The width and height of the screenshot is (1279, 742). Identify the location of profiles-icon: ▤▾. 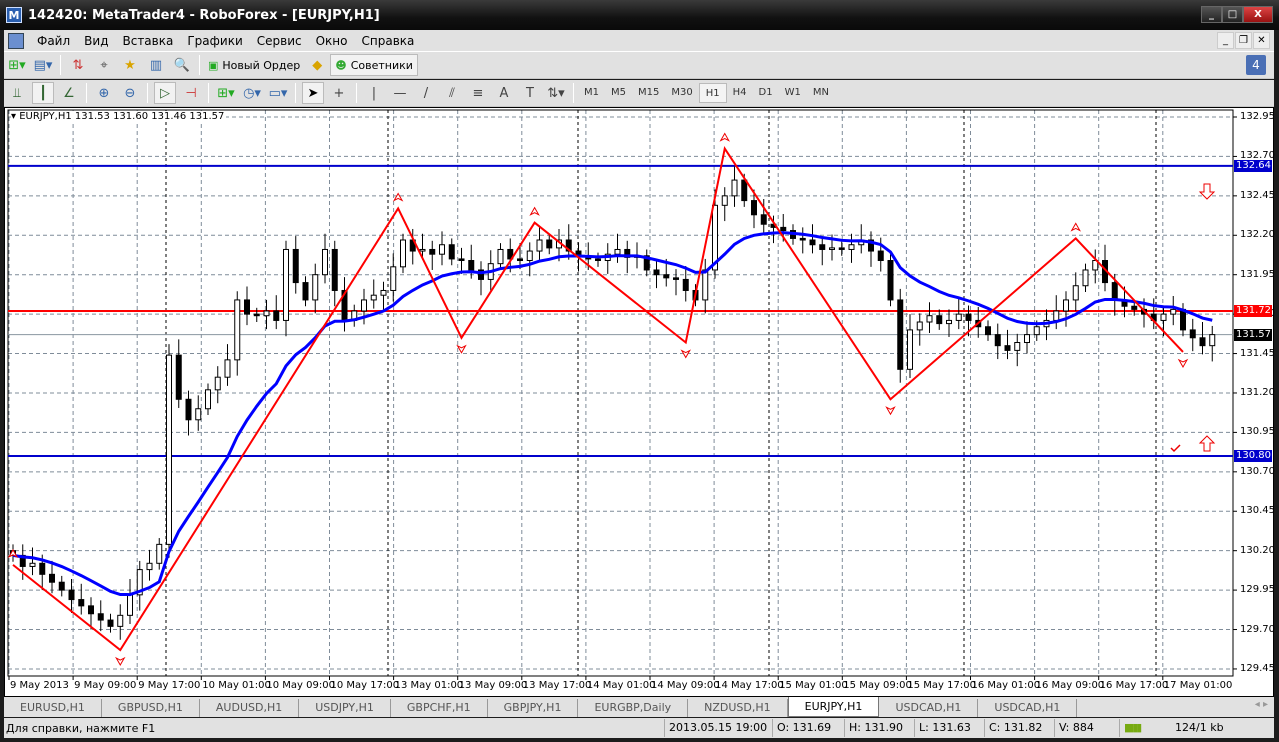
(43, 65).